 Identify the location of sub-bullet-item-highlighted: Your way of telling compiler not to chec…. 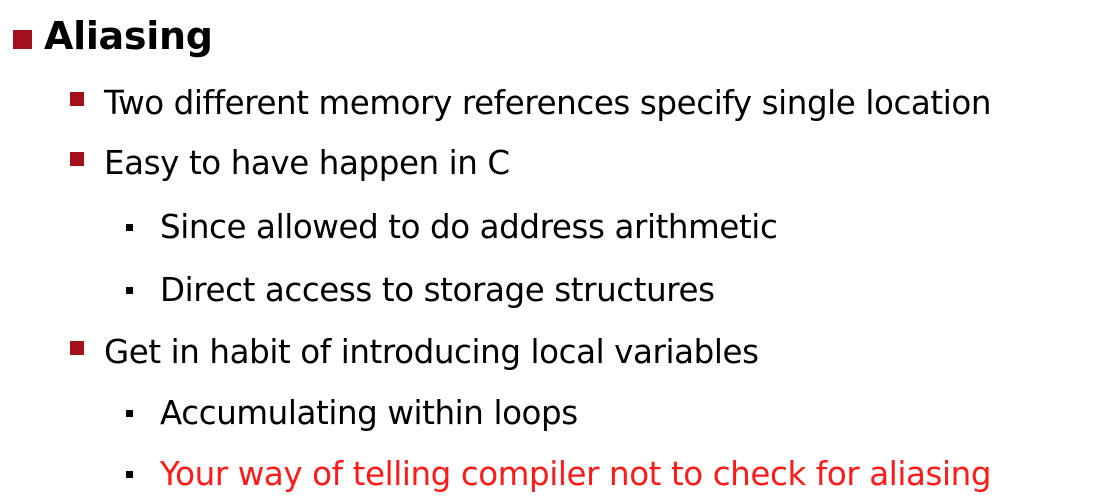
(559, 474).